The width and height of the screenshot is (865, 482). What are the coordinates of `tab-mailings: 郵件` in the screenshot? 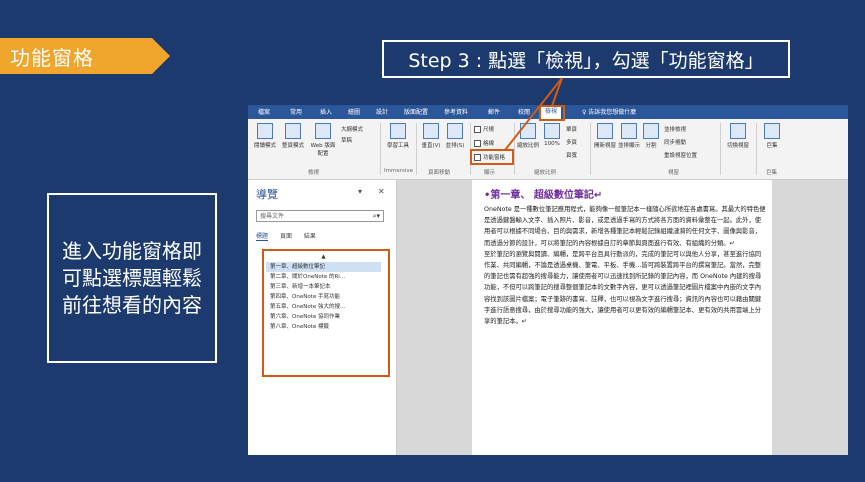 It's located at (494, 111).